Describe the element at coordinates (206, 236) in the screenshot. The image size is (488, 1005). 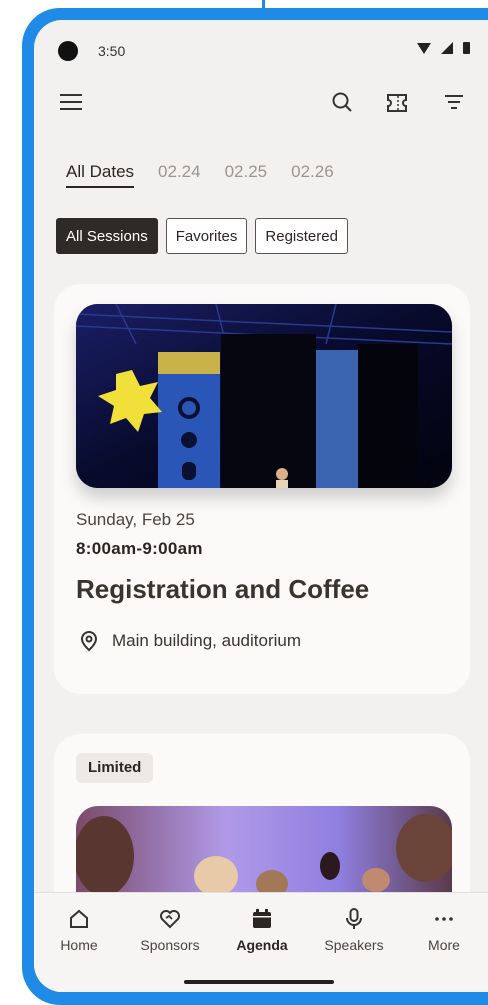
I see `filter-favorites: Favorites` at that location.